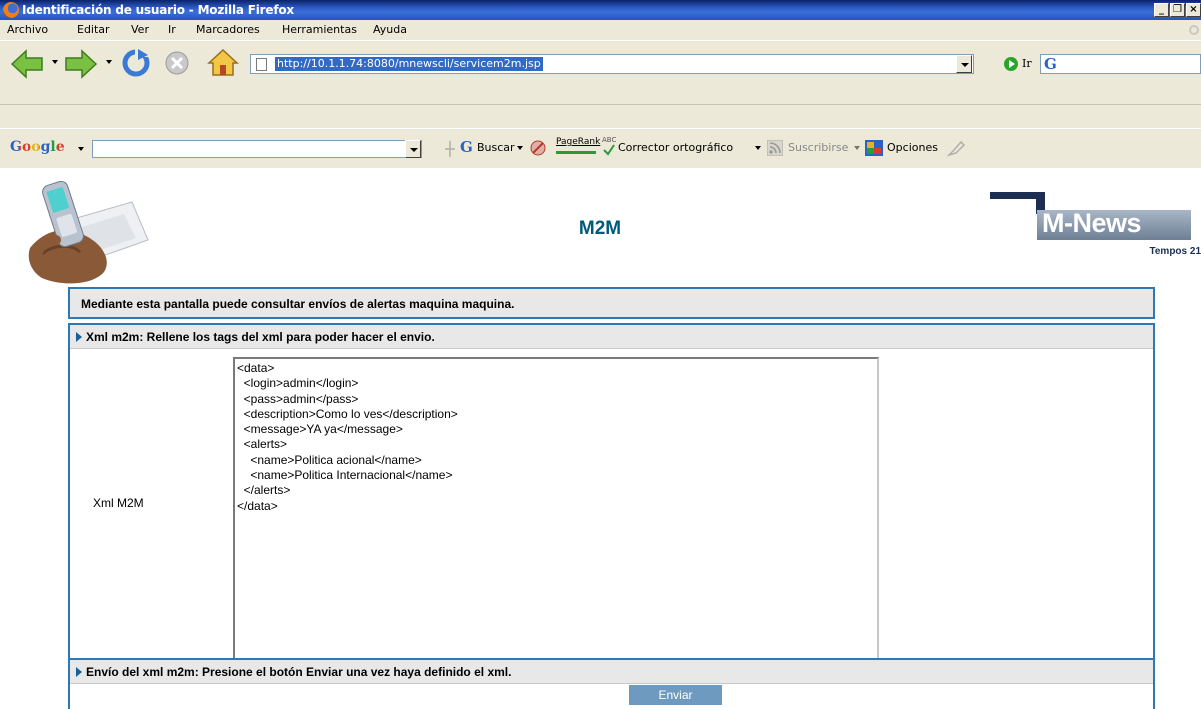 The height and width of the screenshot is (709, 1201). What do you see at coordinates (319, 29) in the screenshot?
I see `menu-herramientas: Herramientas` at bounding box center [319, 29].